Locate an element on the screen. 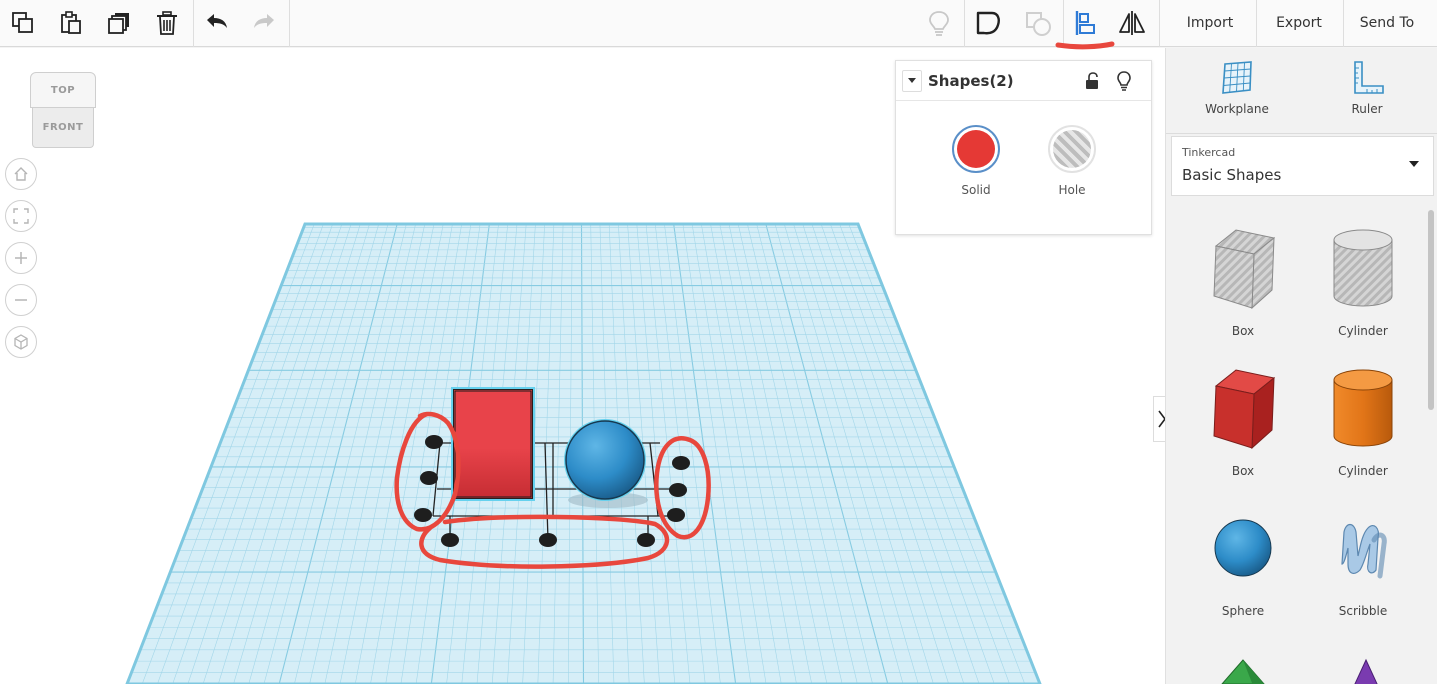 This screenshot has width=1437, height=684. hide-shape-button is located at coordinates (1124, 81).